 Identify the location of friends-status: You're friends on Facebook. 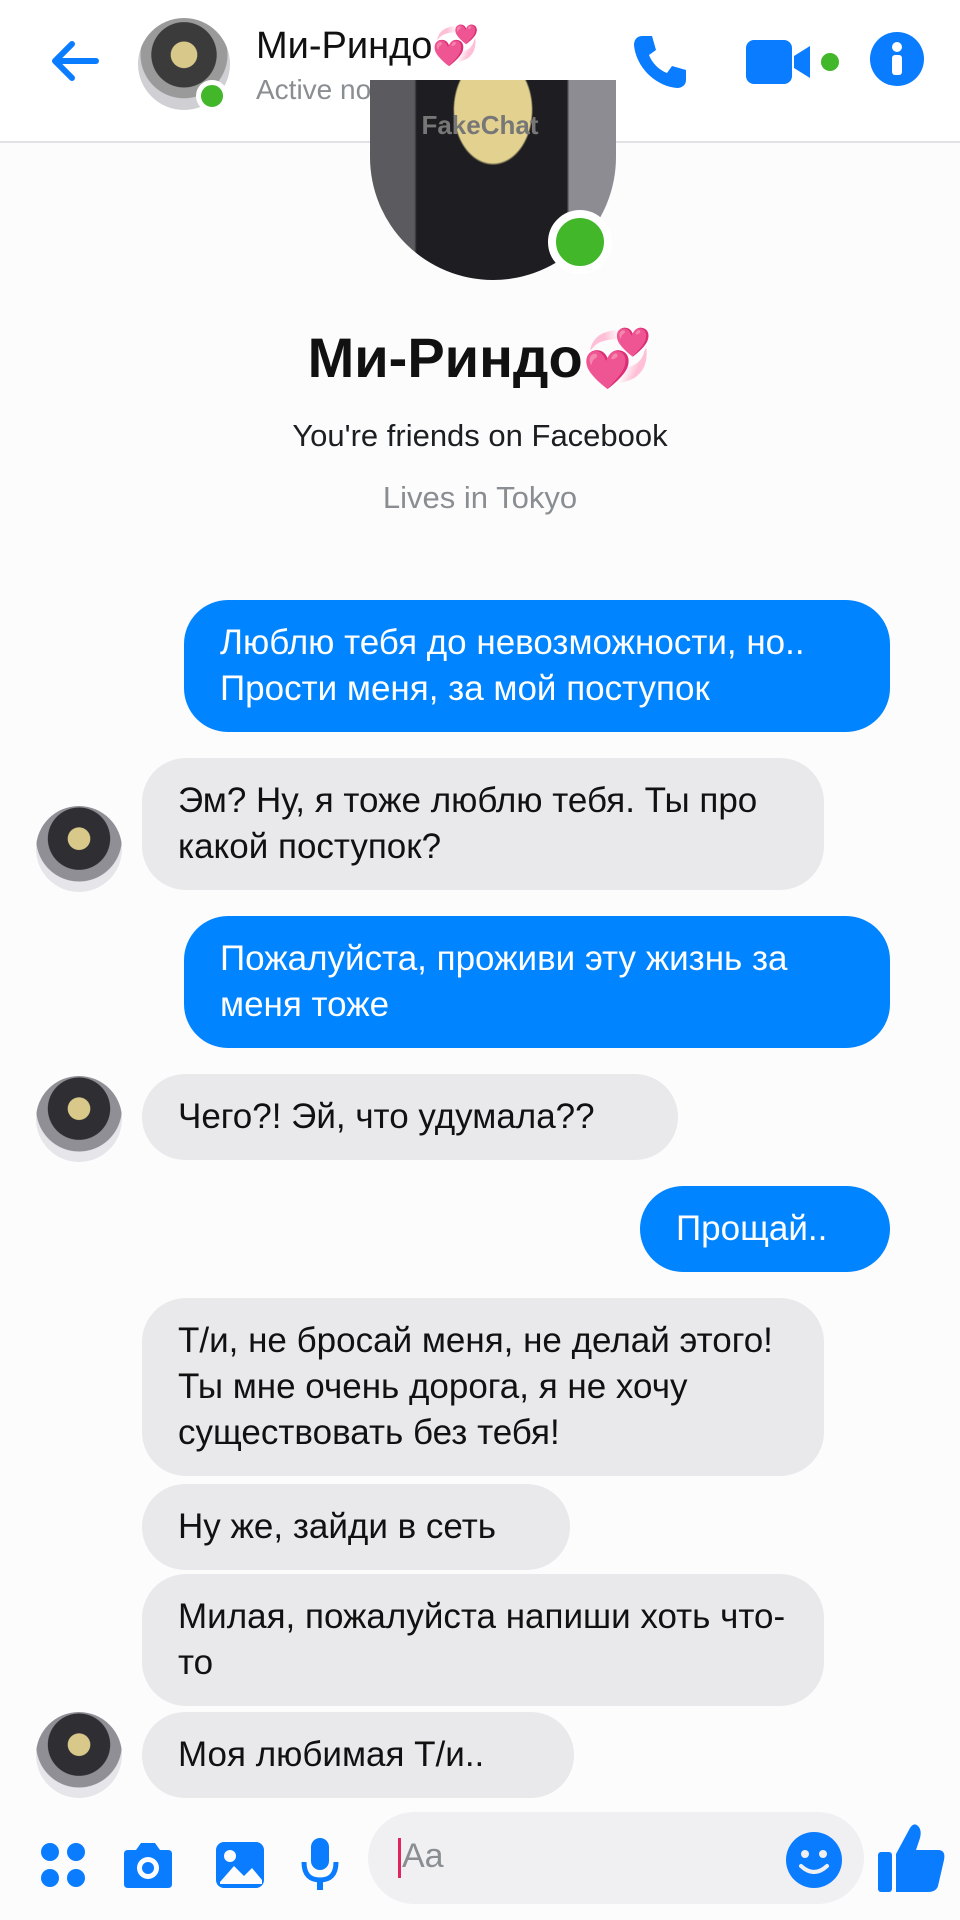
(480, 435).